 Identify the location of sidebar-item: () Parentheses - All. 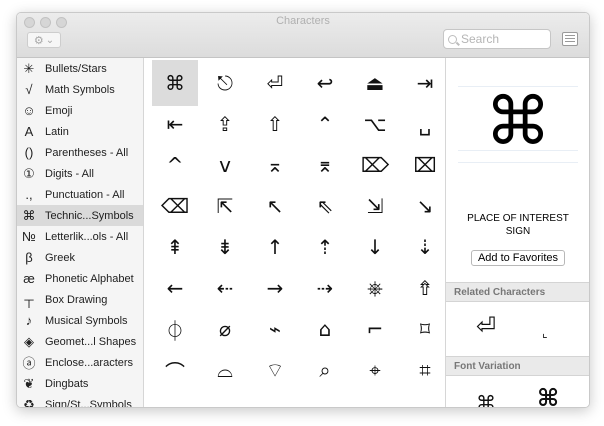
(80, 152).